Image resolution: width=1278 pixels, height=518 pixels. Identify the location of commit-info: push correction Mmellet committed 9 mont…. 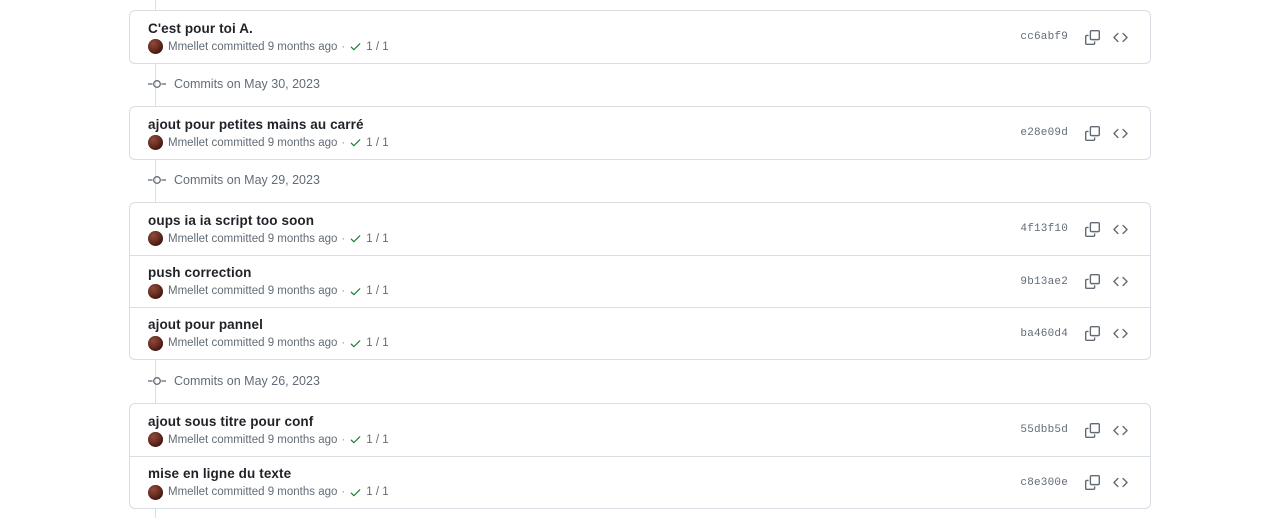
(268, 281).